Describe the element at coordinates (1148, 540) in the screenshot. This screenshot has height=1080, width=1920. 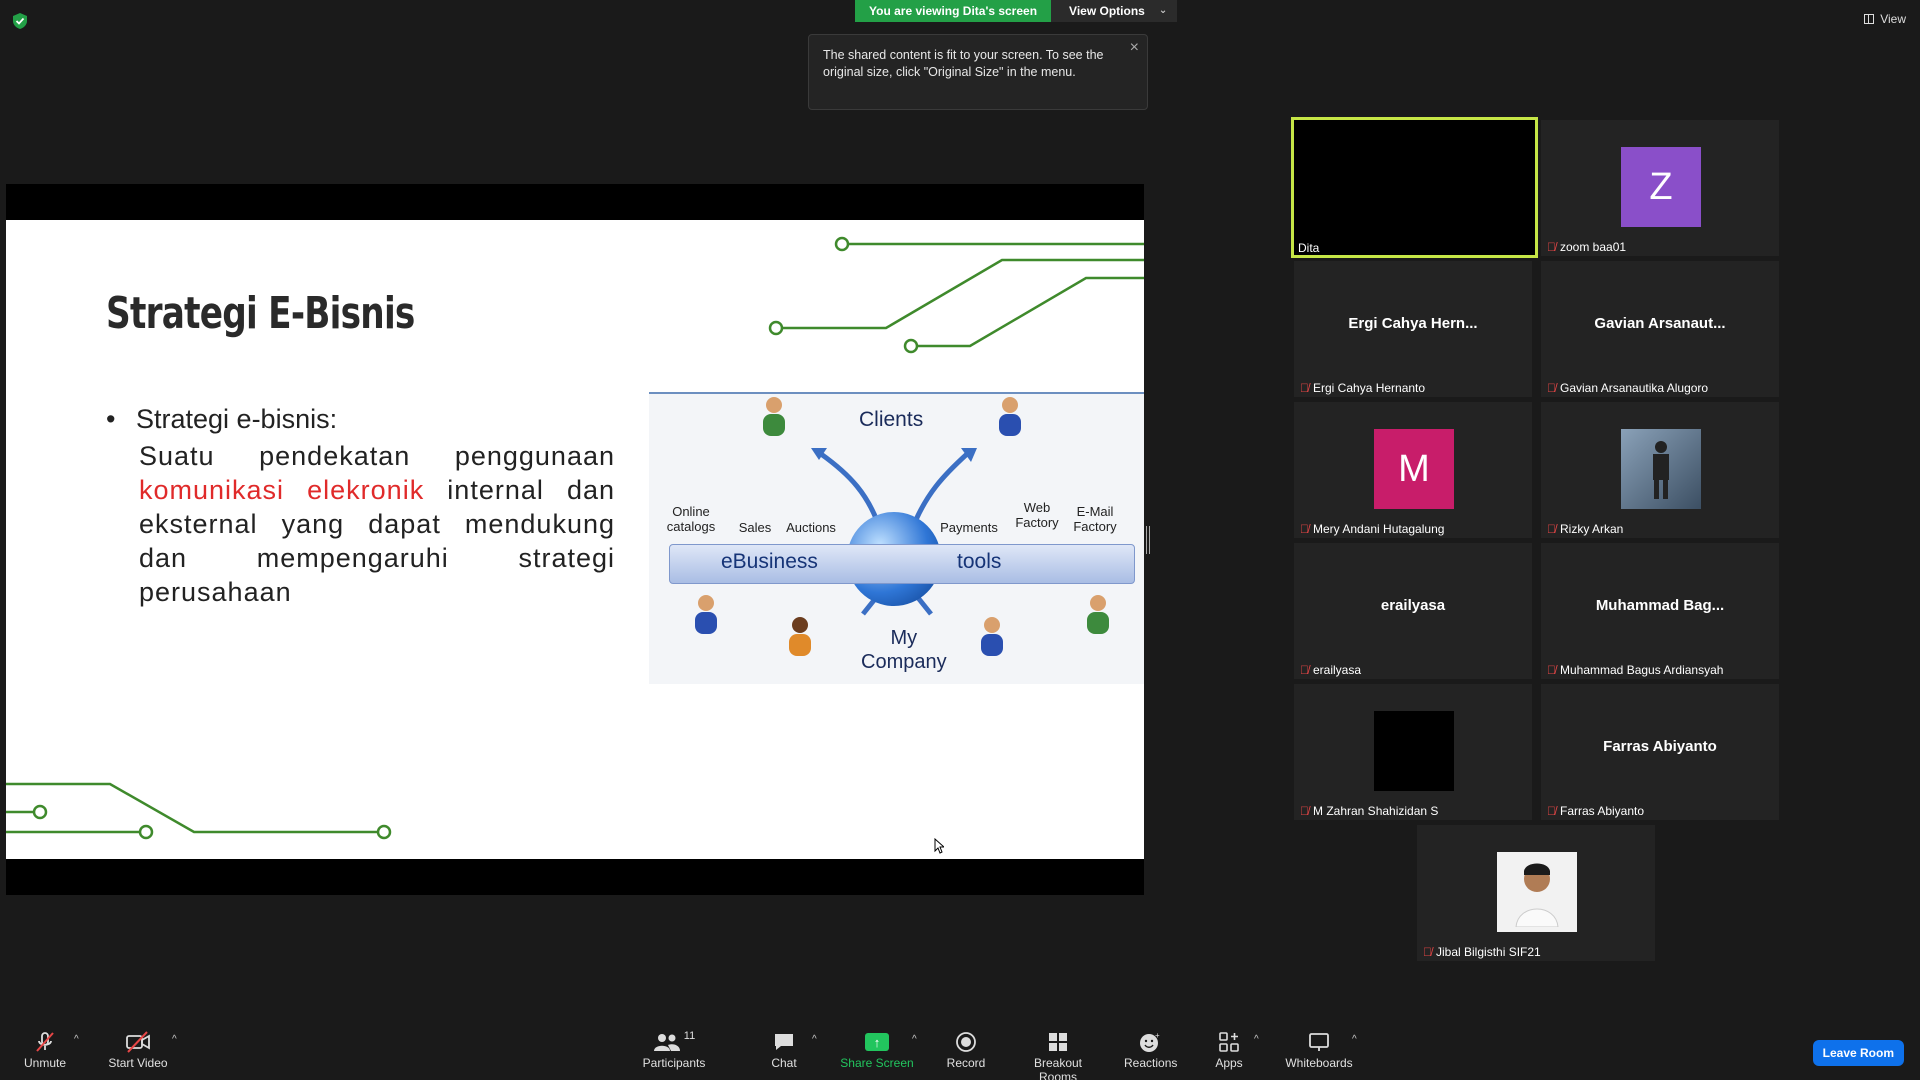
I see `splitter-handle` at that location.